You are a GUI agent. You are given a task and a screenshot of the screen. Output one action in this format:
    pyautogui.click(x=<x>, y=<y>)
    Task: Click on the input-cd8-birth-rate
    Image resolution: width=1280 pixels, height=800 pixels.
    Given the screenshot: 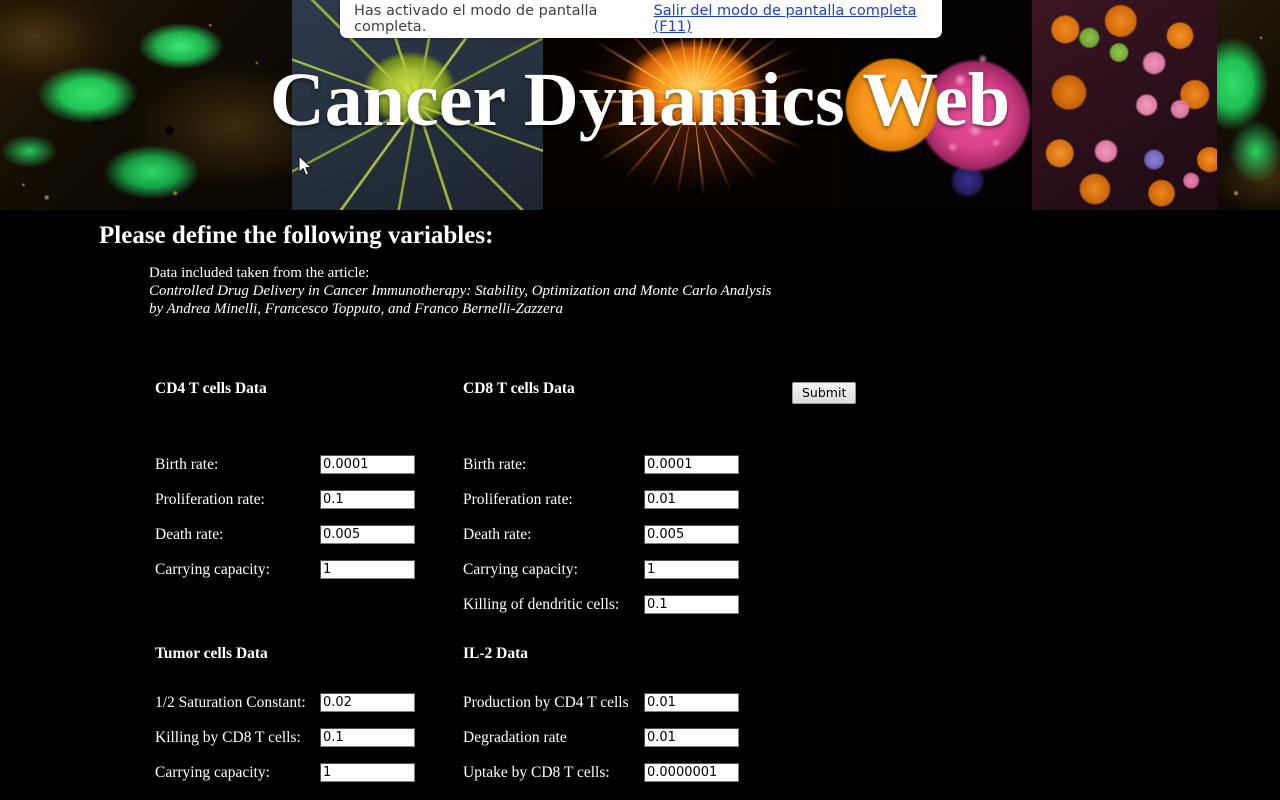 What is the action you would take?
    pyautogui.click(x=691, y=464)
    